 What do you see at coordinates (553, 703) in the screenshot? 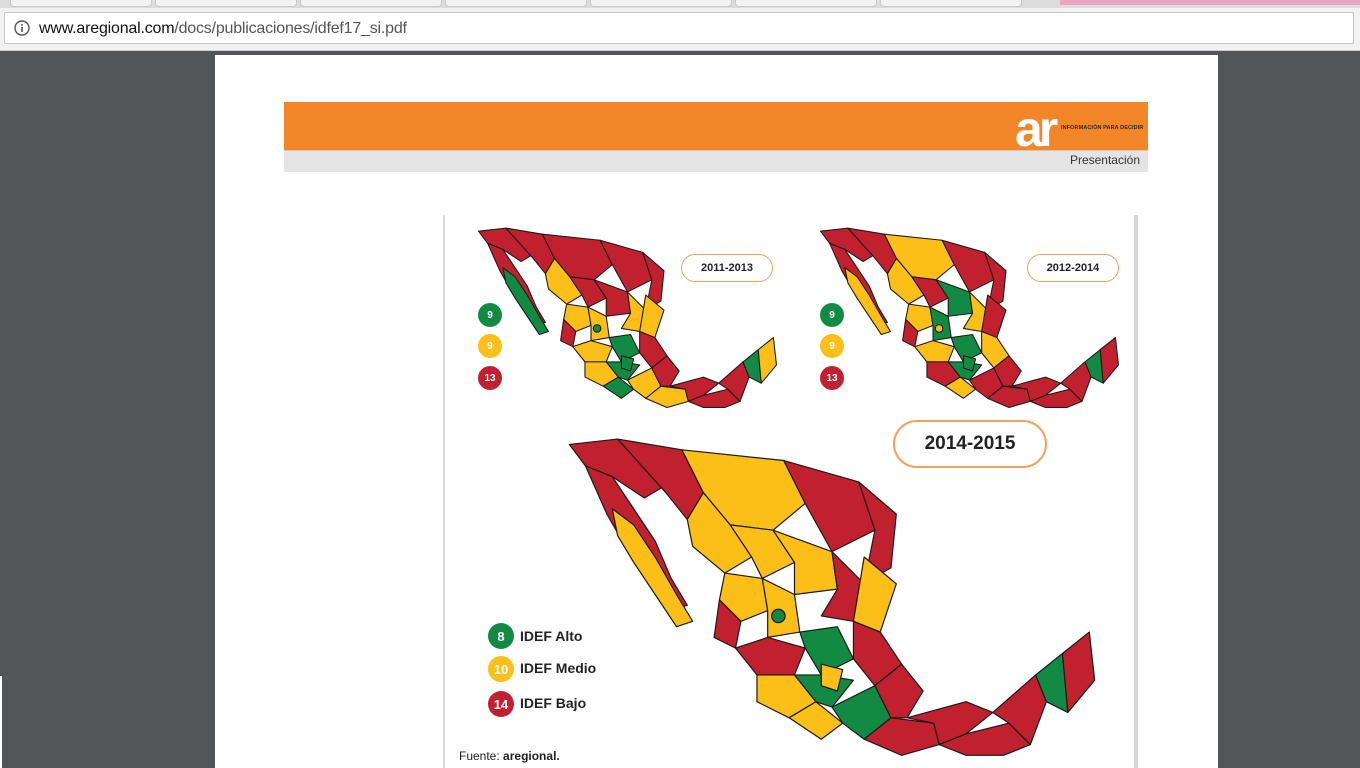
I see `legend-idef-bajo: IDEF Bajo` at bounding box center [553, 703].